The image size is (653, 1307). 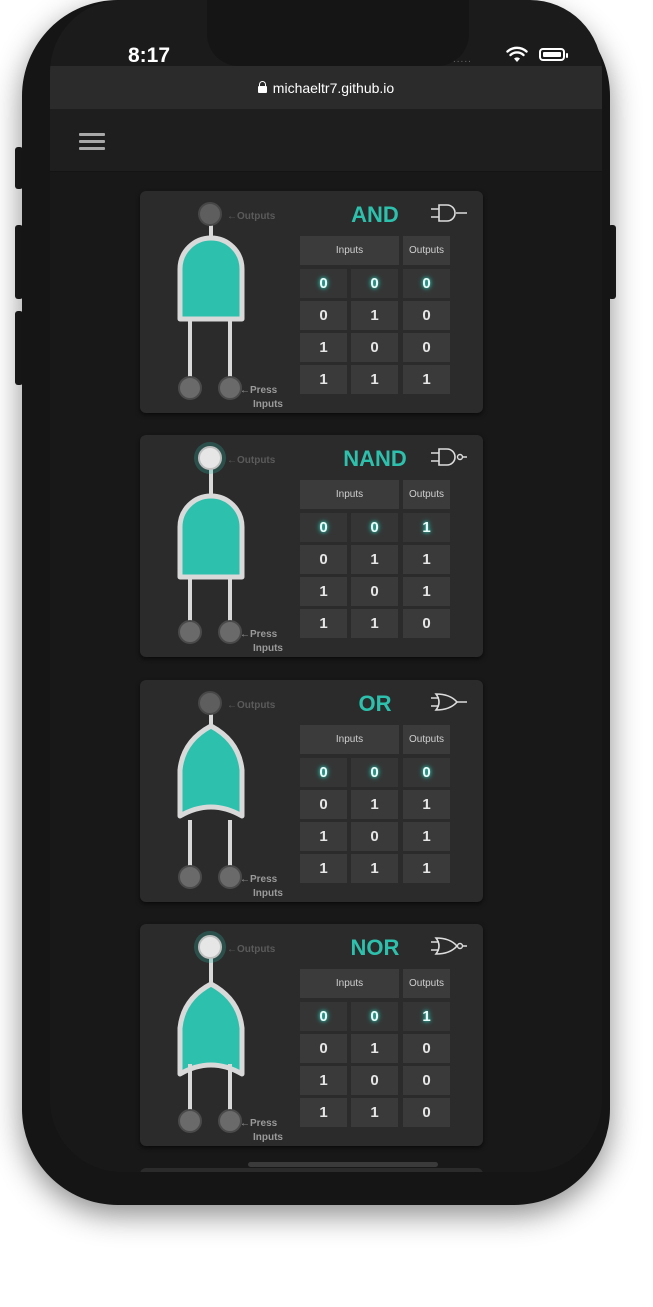 What do you see at coordinates (449, 946) in the screenshot?
I see `nor-gate-icon` at bounding box center [449, 946].